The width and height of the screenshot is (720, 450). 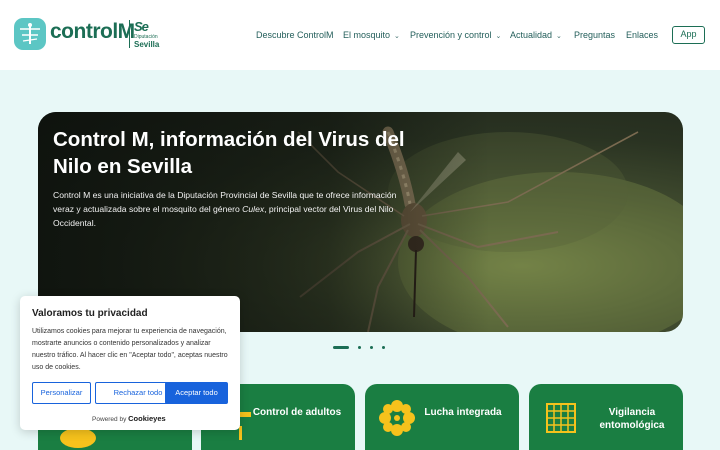 I want to click on card-label: Vigilancia entomológica, so click(x=632, y=419).